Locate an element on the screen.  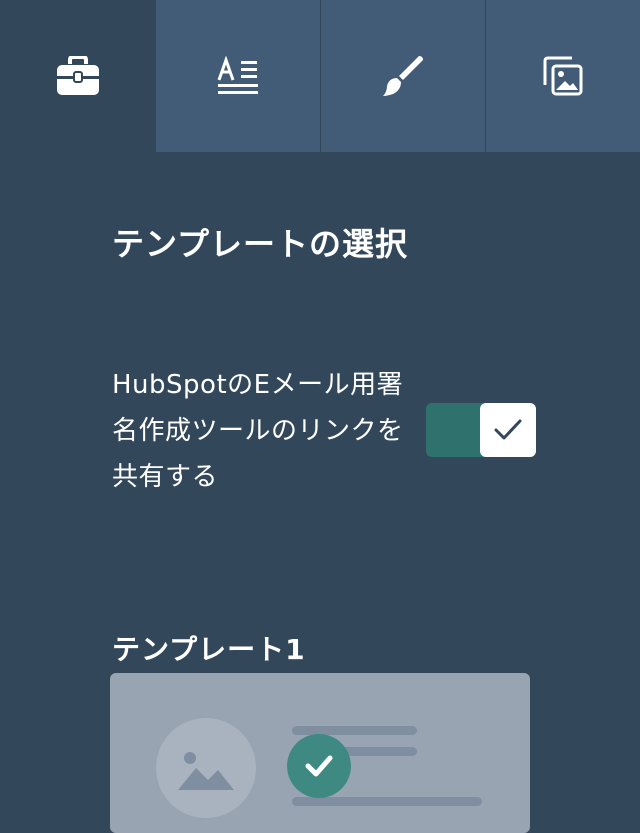
tab-style is located at coordinates (402, 76).